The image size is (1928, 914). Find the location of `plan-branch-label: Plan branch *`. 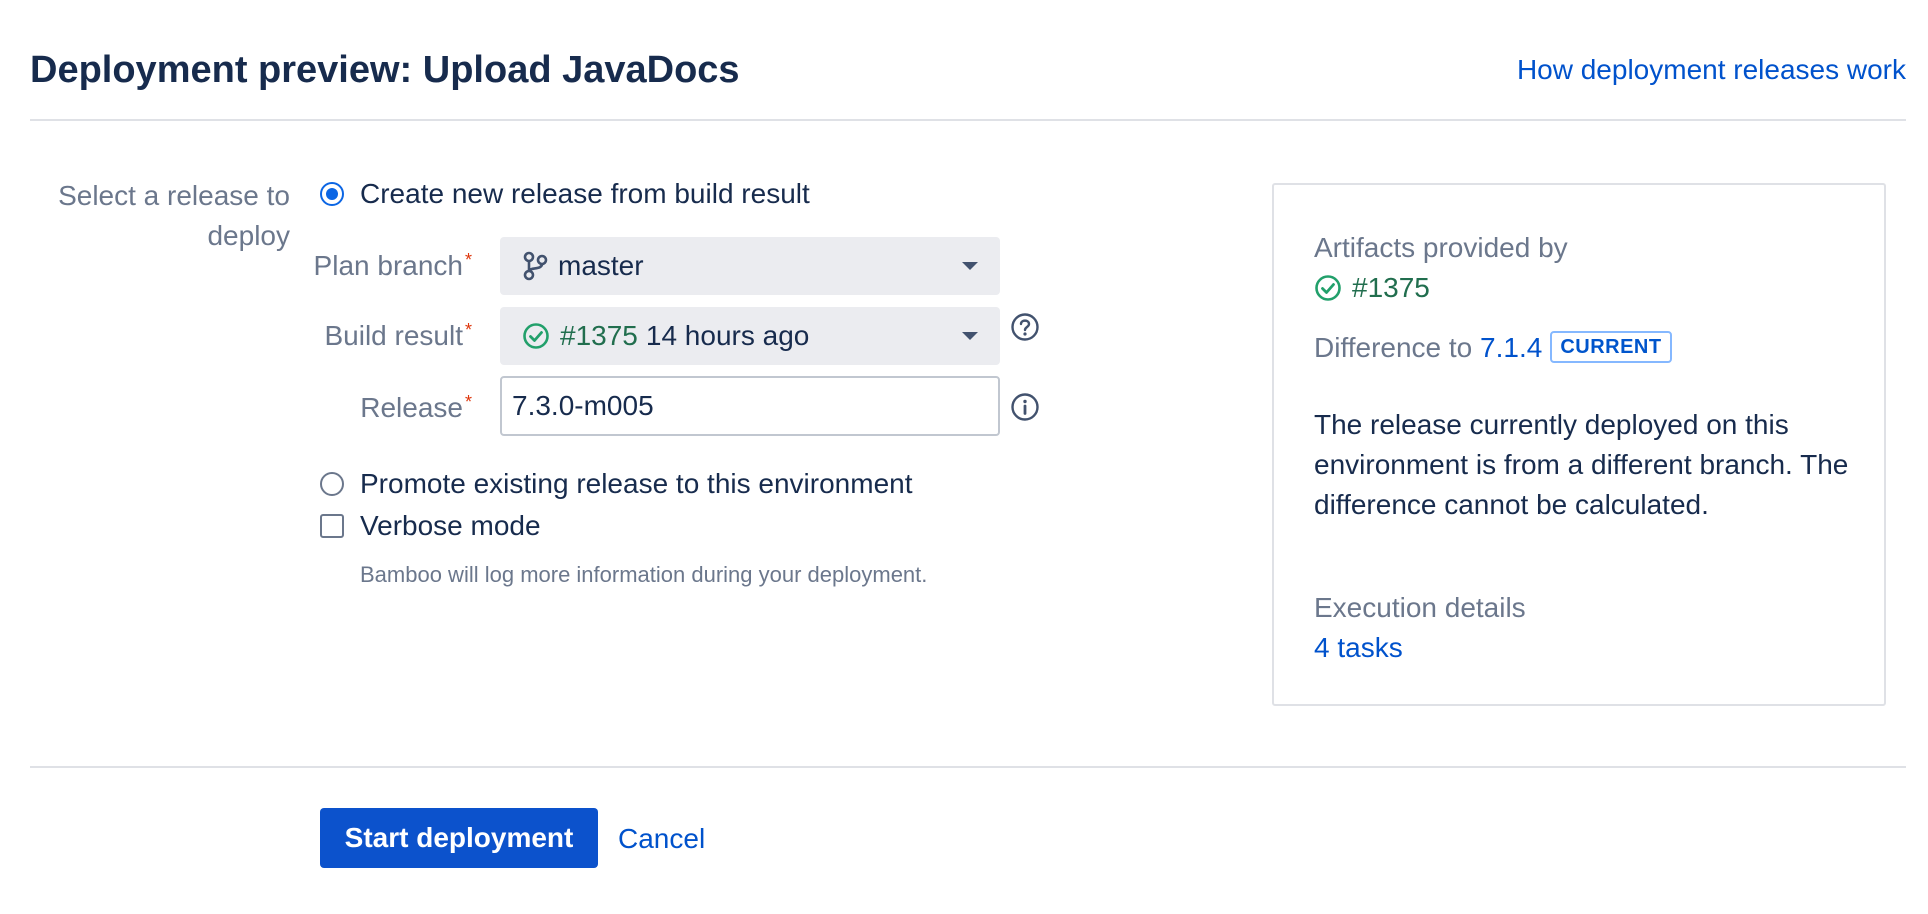

plan-branch-label: Plan branch * is located at coordinates (393, 266).